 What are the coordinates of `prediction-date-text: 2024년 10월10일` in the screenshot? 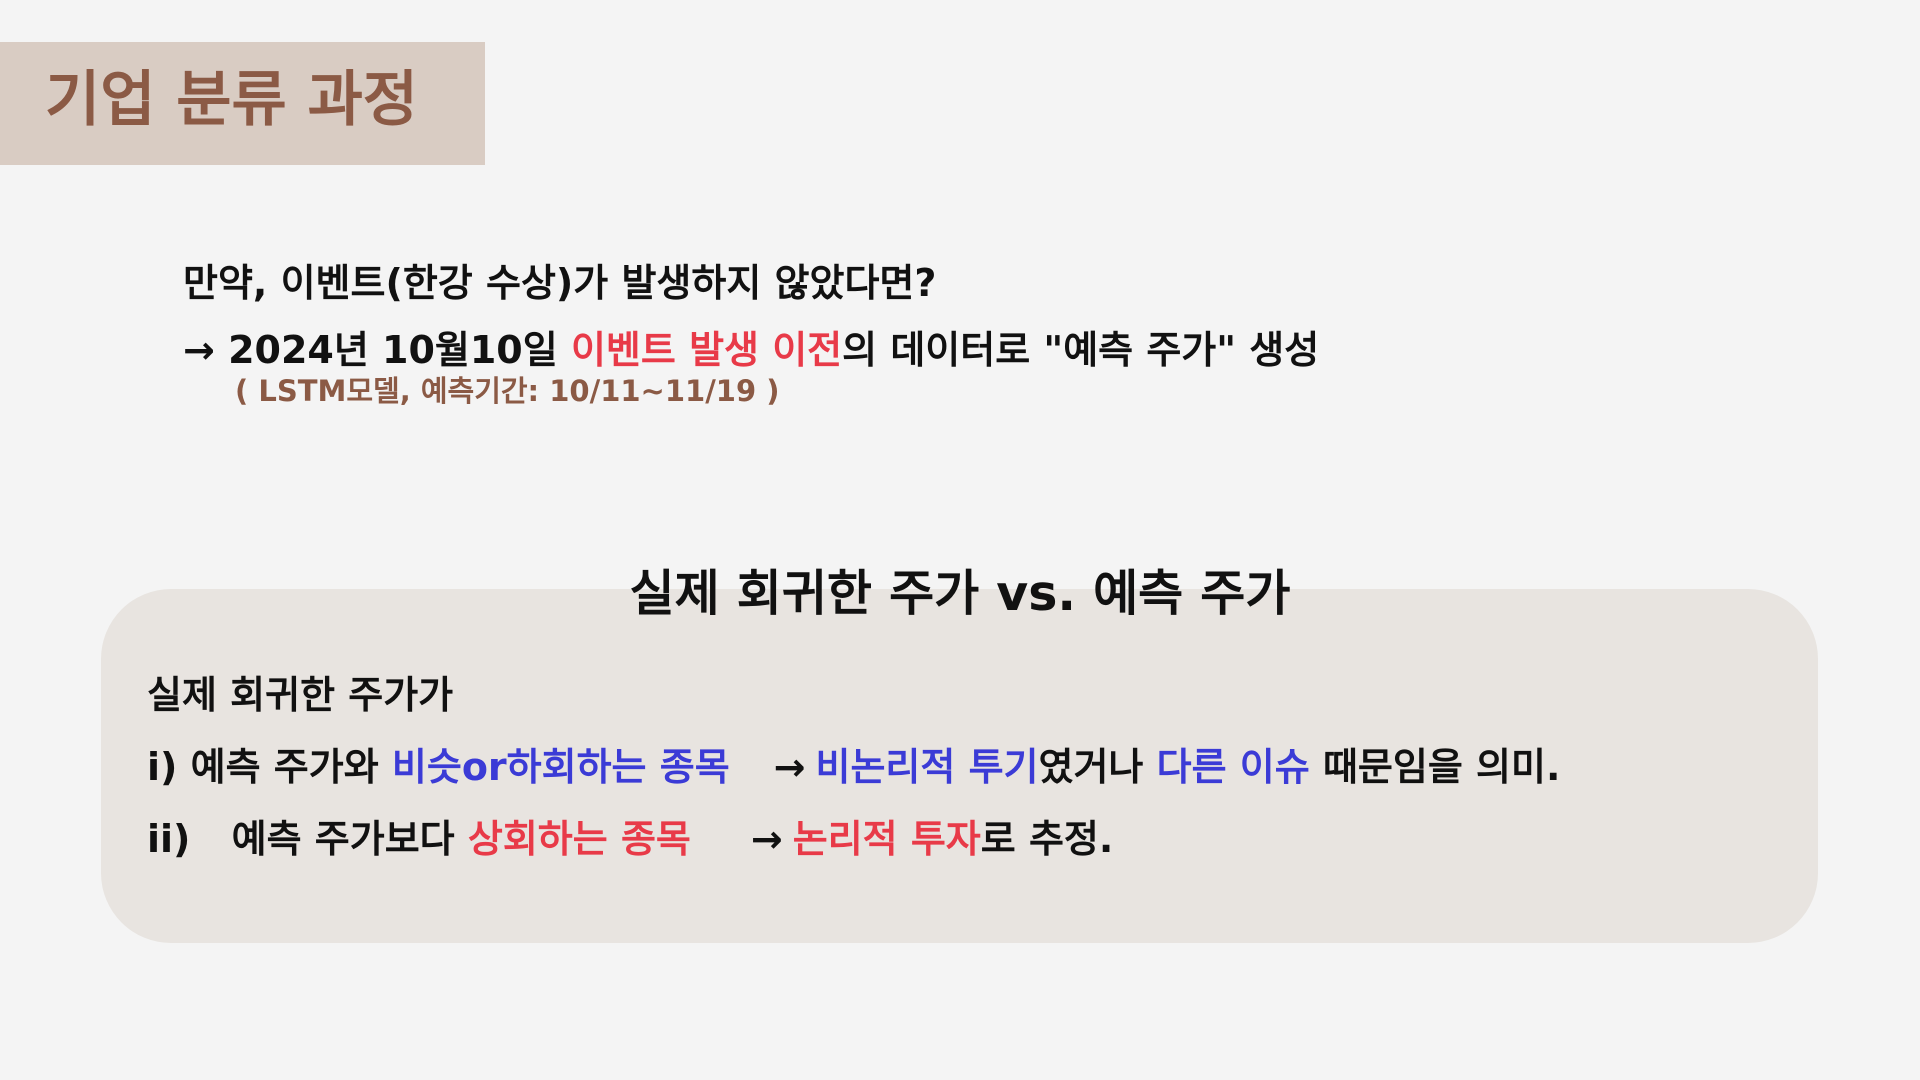 It's located at (399, 350).